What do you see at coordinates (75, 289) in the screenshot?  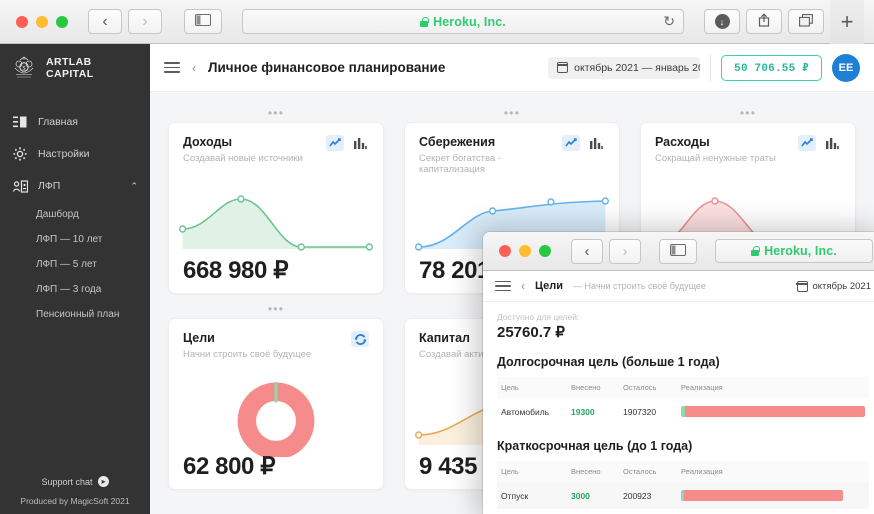 I see `sidebar-item-lfp-3: ЛФП — 3 года` at bounding box center [75, 289].